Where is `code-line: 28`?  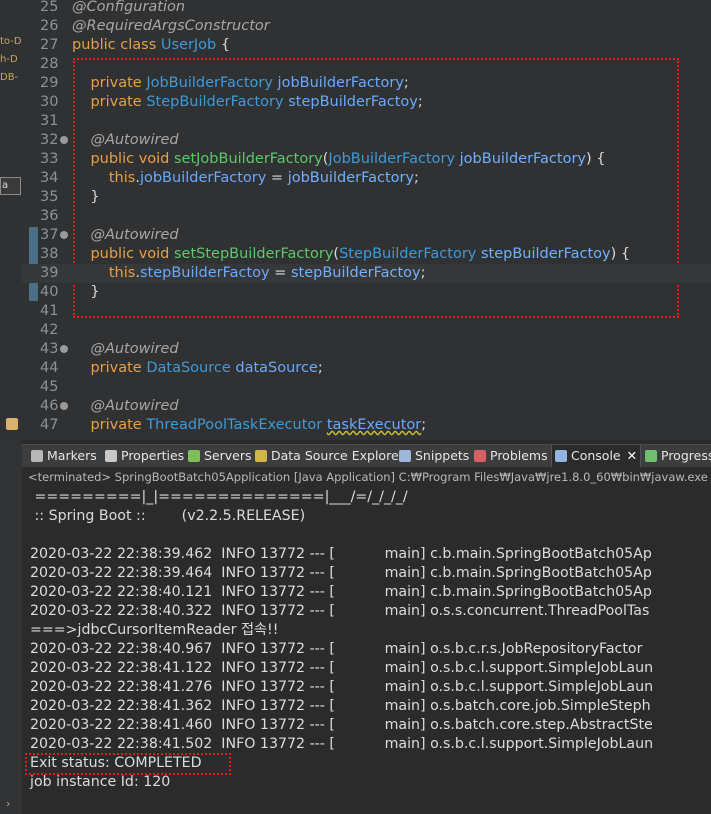 code-line: 28 is located at coordinates (366, 64).